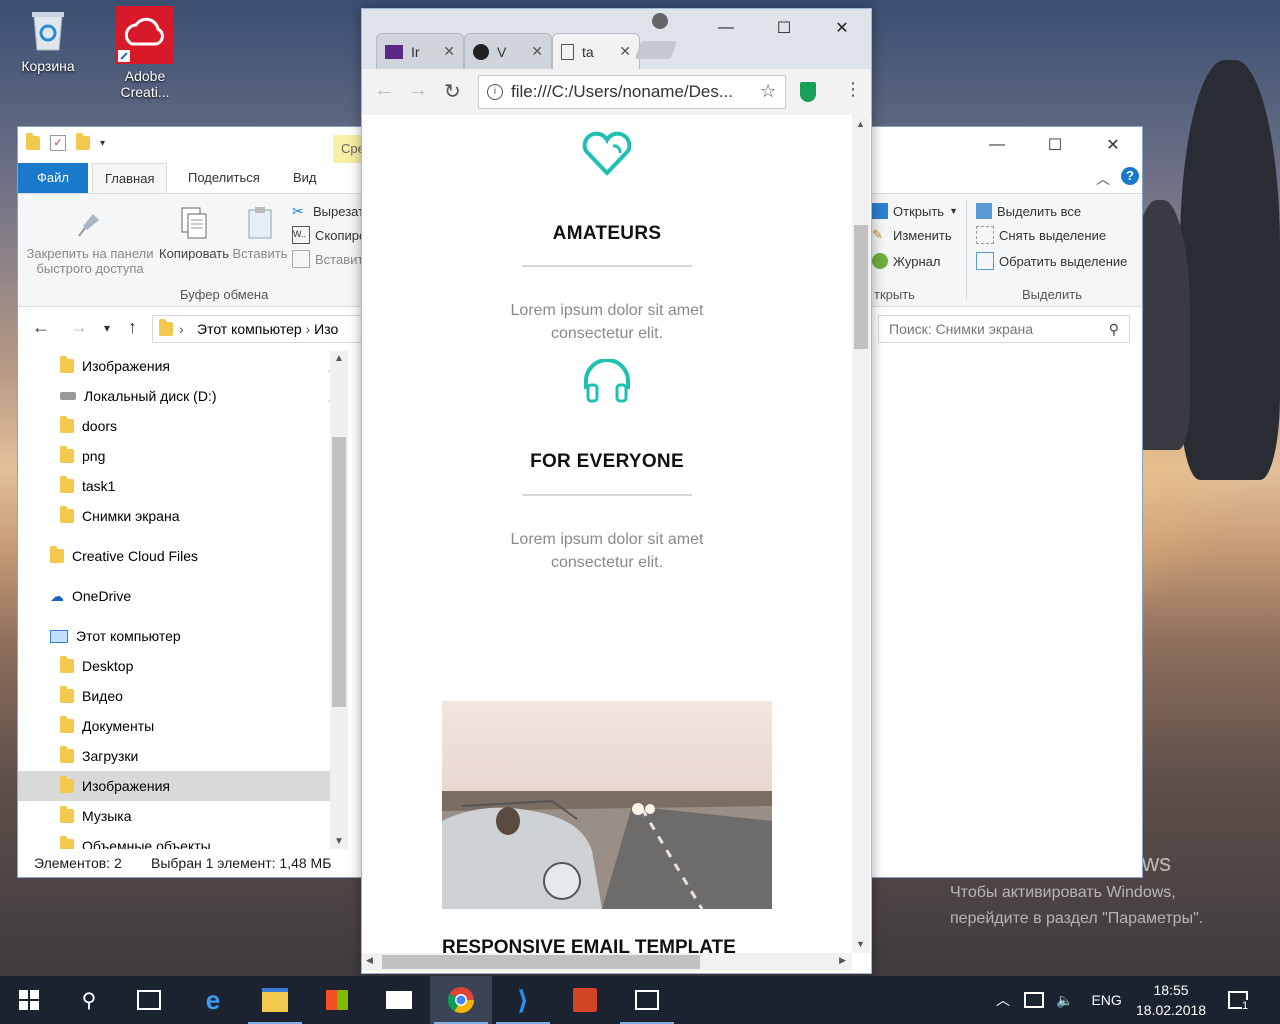 The height and width of the screenshot is (1024, 1280). What do you see at coordinates (58, 143) in the screenshot?
I see `properties-icon: ✓` at bounding box center [58, 143].